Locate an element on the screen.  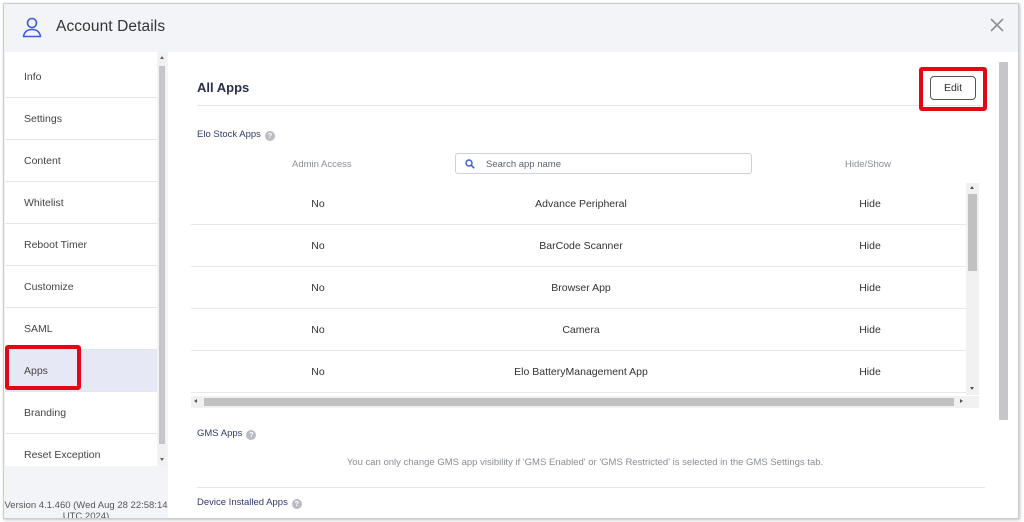
sidebar-item-customize: Customize is located at coordinates (81, 287).